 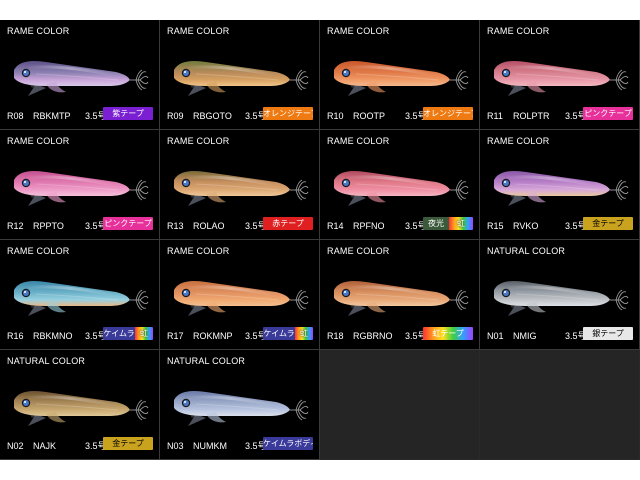 I want to click on product-info: R16 RBKMNO 3.5号, so click(x=57, y=335).